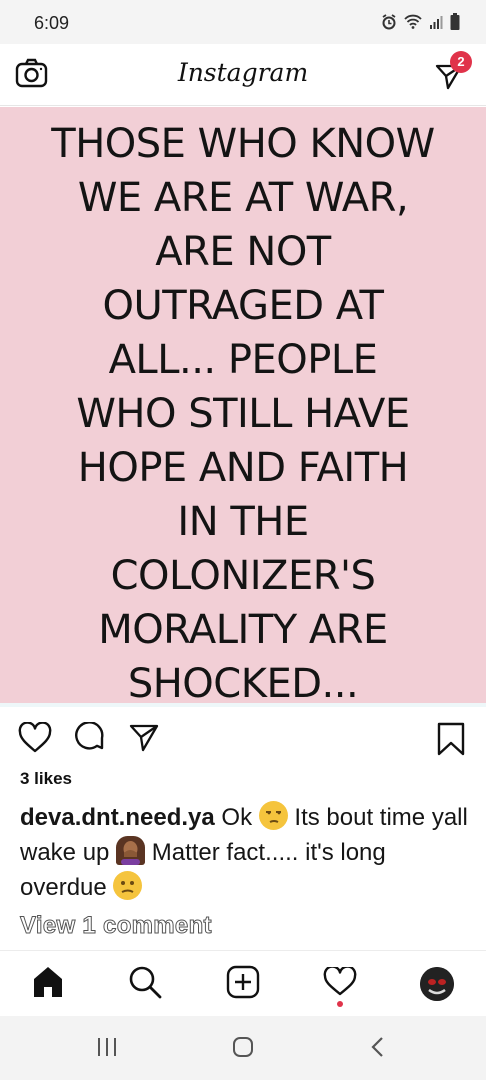 This screenshot has height=1080, width=486. Describe the element at coordinates (451, 739) in the screenshot. I see `save-bookmark-icon` at that location.